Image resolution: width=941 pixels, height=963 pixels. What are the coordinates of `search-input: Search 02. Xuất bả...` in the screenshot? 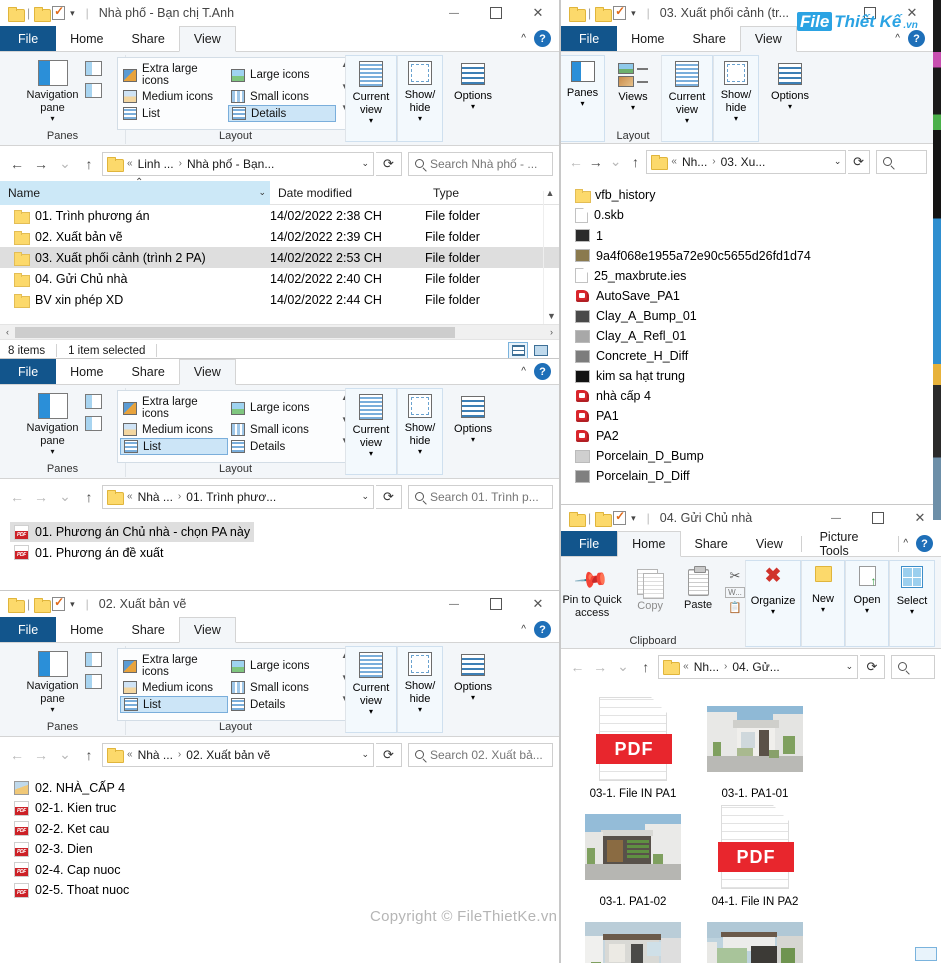 It's located at (480, 754).